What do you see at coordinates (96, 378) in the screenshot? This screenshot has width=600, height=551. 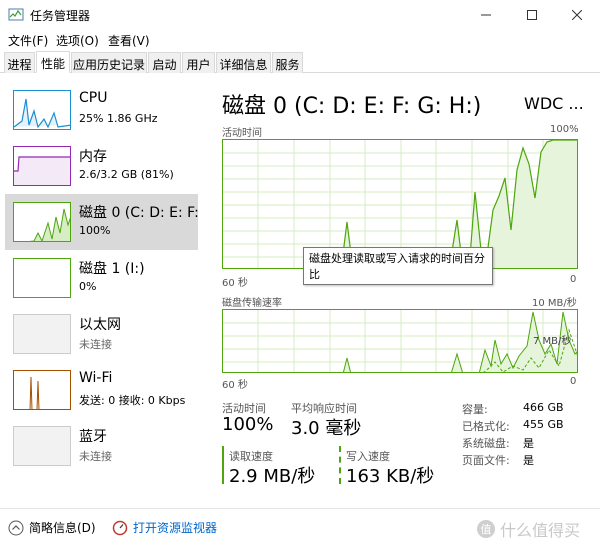 I see `device-name: Wi-Fi` at bounding box center [96, 378].